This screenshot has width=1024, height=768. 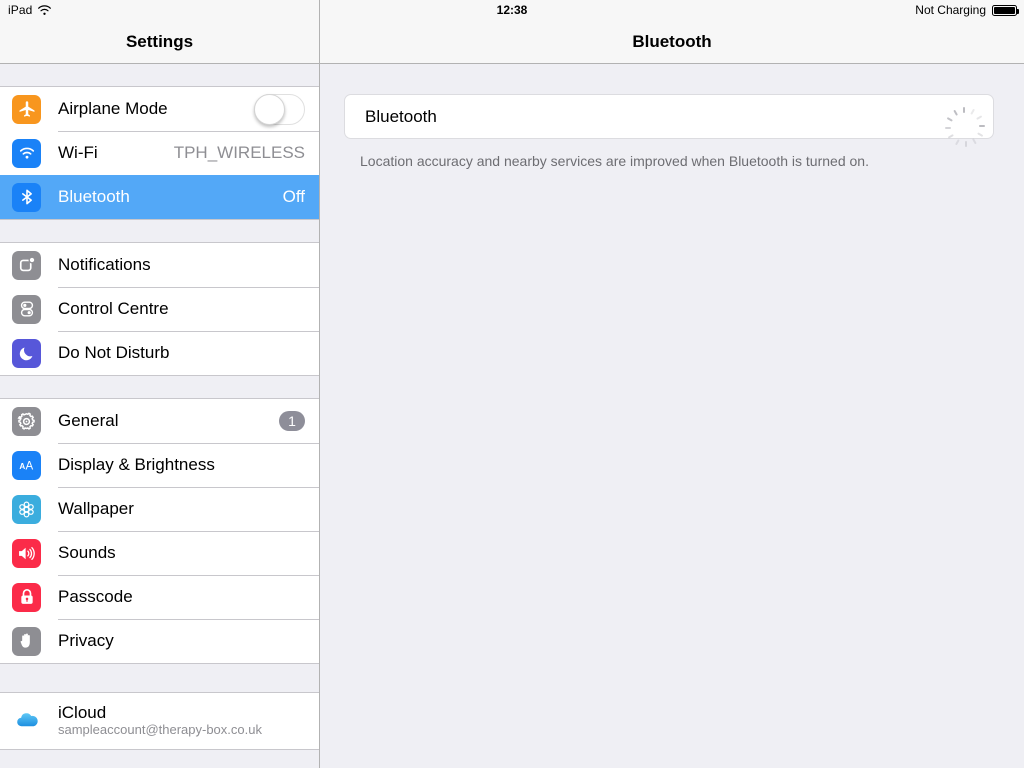 What do you see at coordinates (26, 597) in the screenshot?
I see `lock-icon` at bounding box center [26, 597].